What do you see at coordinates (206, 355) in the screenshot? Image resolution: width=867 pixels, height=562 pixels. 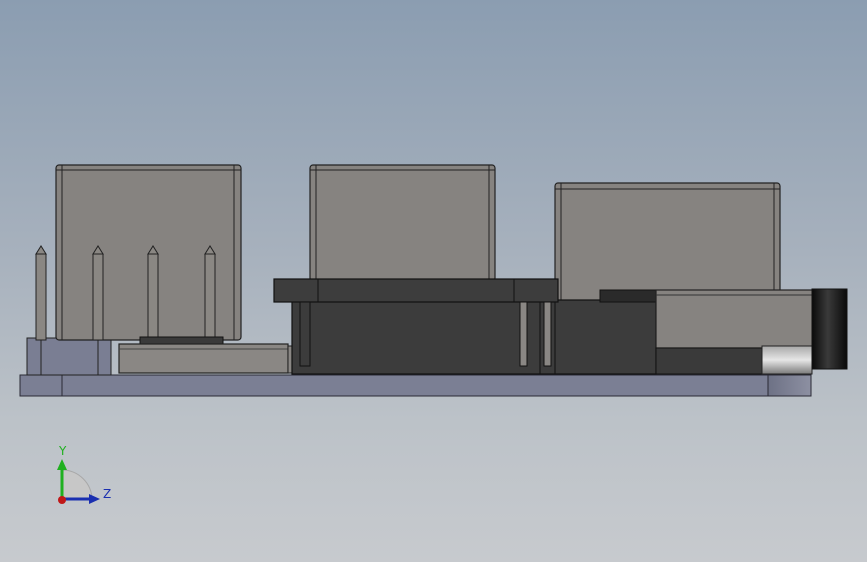 I see `smd-component` at bounding box center [206, 355].